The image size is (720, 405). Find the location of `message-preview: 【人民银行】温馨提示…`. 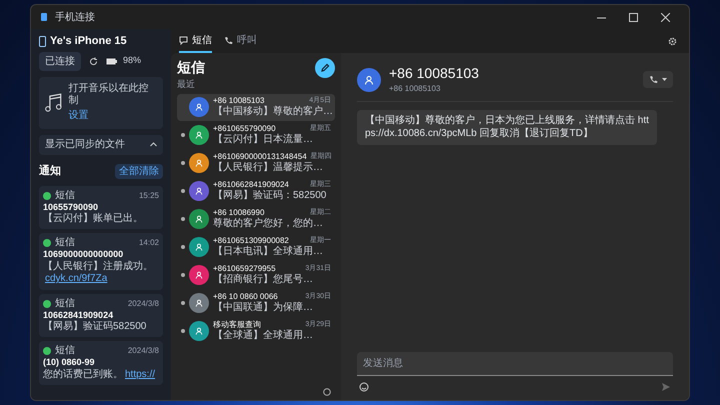

message-preview: 【人民银行】温馨提示… is located at coordinates (268, 168).